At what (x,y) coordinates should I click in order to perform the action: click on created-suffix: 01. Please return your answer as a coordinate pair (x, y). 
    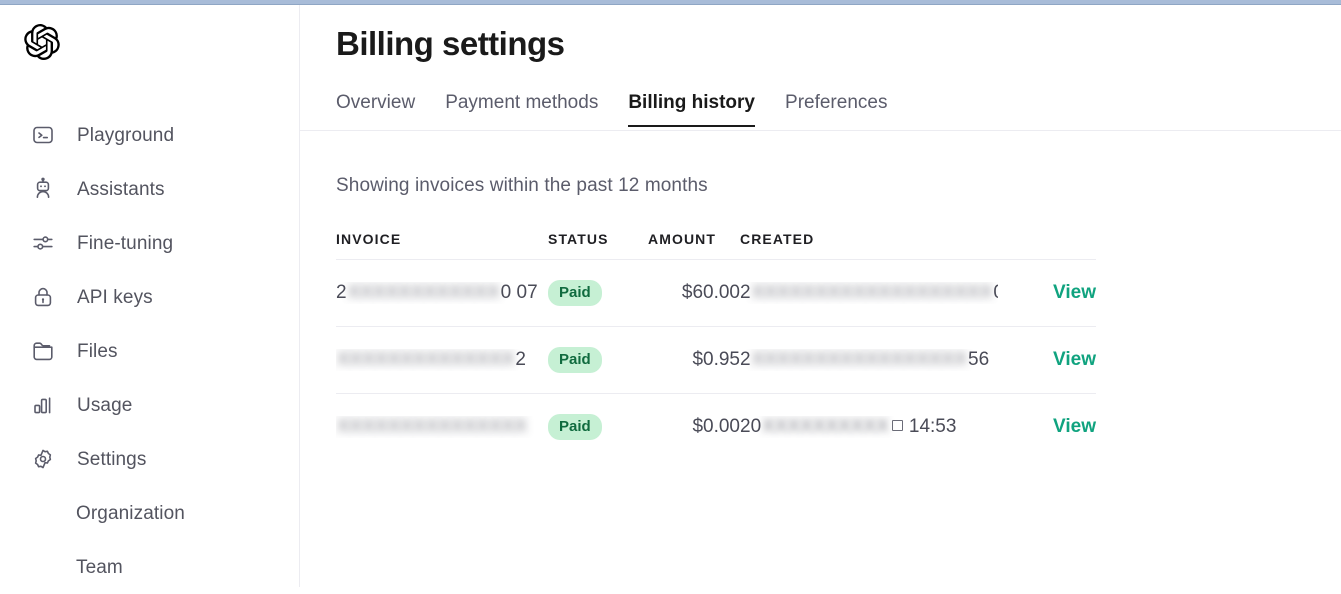
    Looking at the image, I should click on (995, 293).